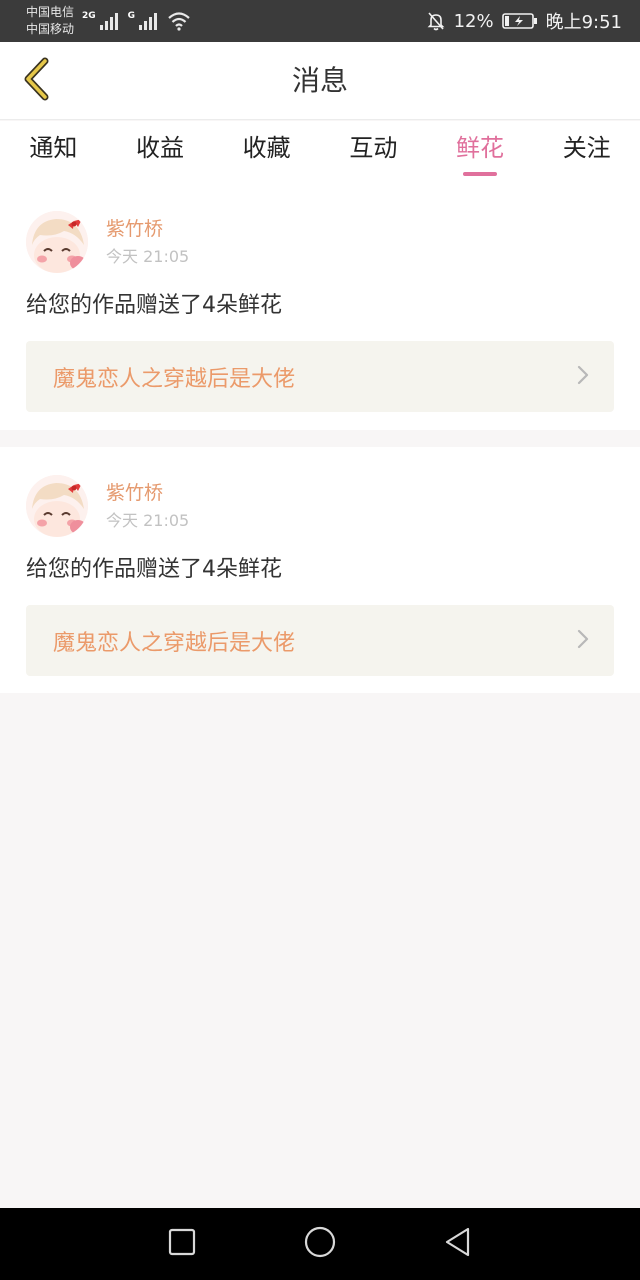 The image size is (640, 1280). I want to click on tab-label: 互动, so click(373, 148).